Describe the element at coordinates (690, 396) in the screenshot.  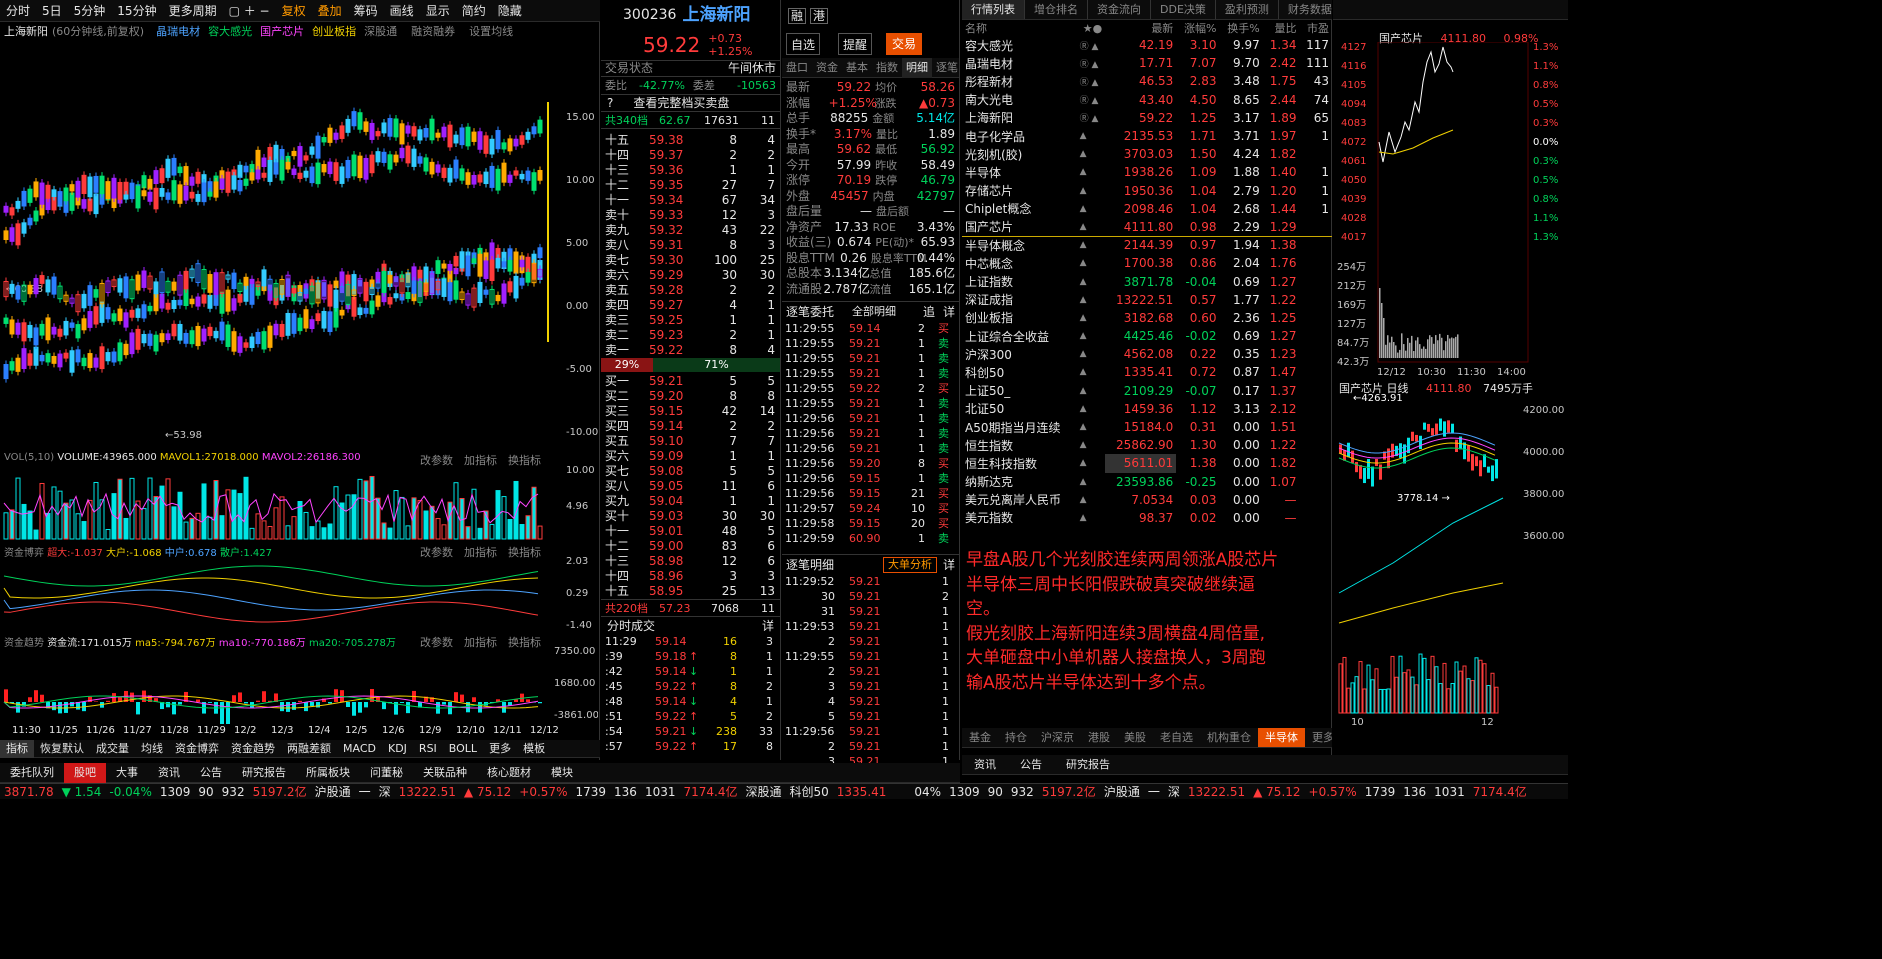
I see `bids-row: 买二 59.20 8 8` at that location.